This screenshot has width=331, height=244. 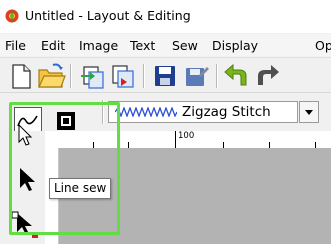 What do you see at coordinates (25, 135) in the screenshot?
I see `mouse-cursor-icon` at bounding box center [25, 135].